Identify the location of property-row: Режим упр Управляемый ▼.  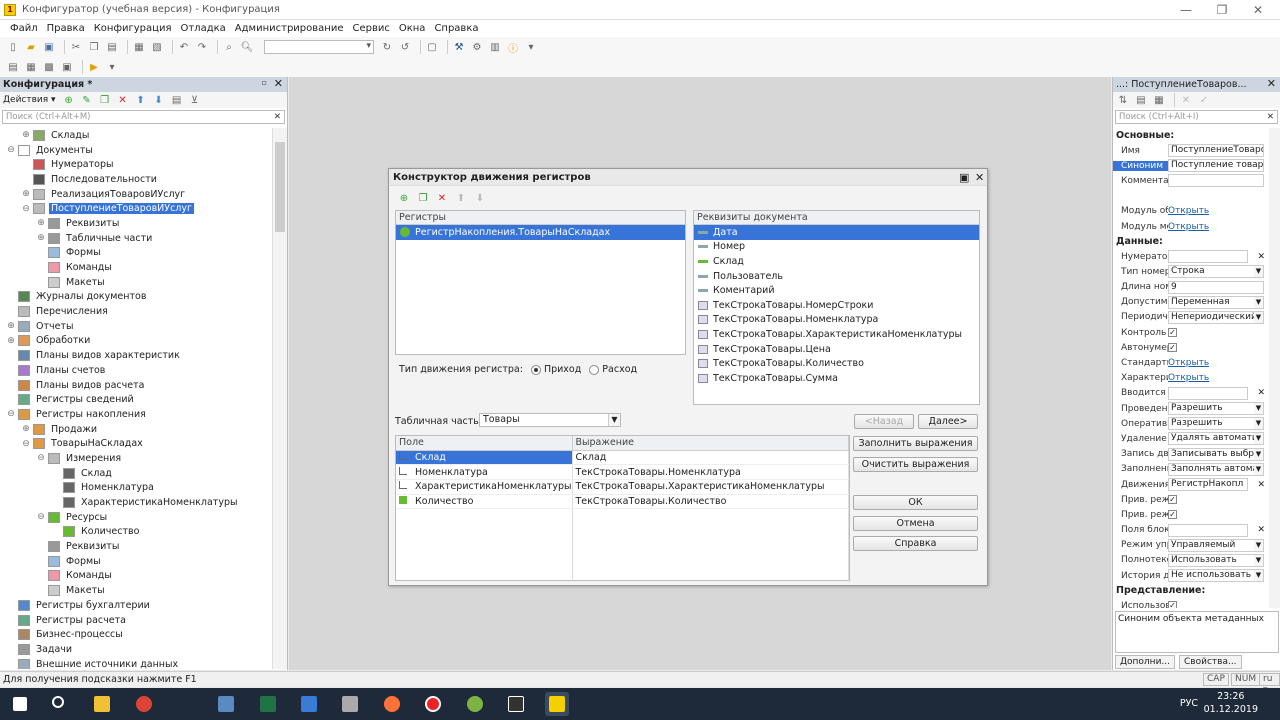
(1191, 545).